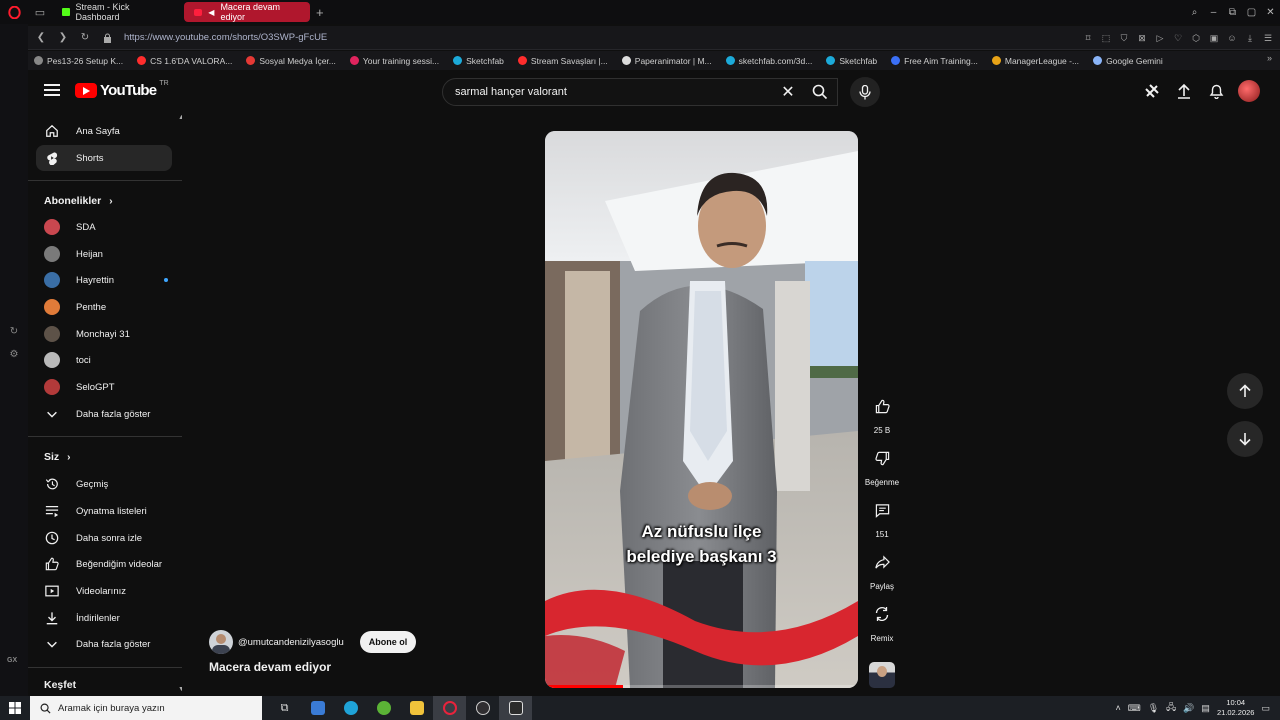  What do you see at coordinates (1232, 38) in the screenshot?
I see `account-icon: ☺` at bounding box center [1232, 38].